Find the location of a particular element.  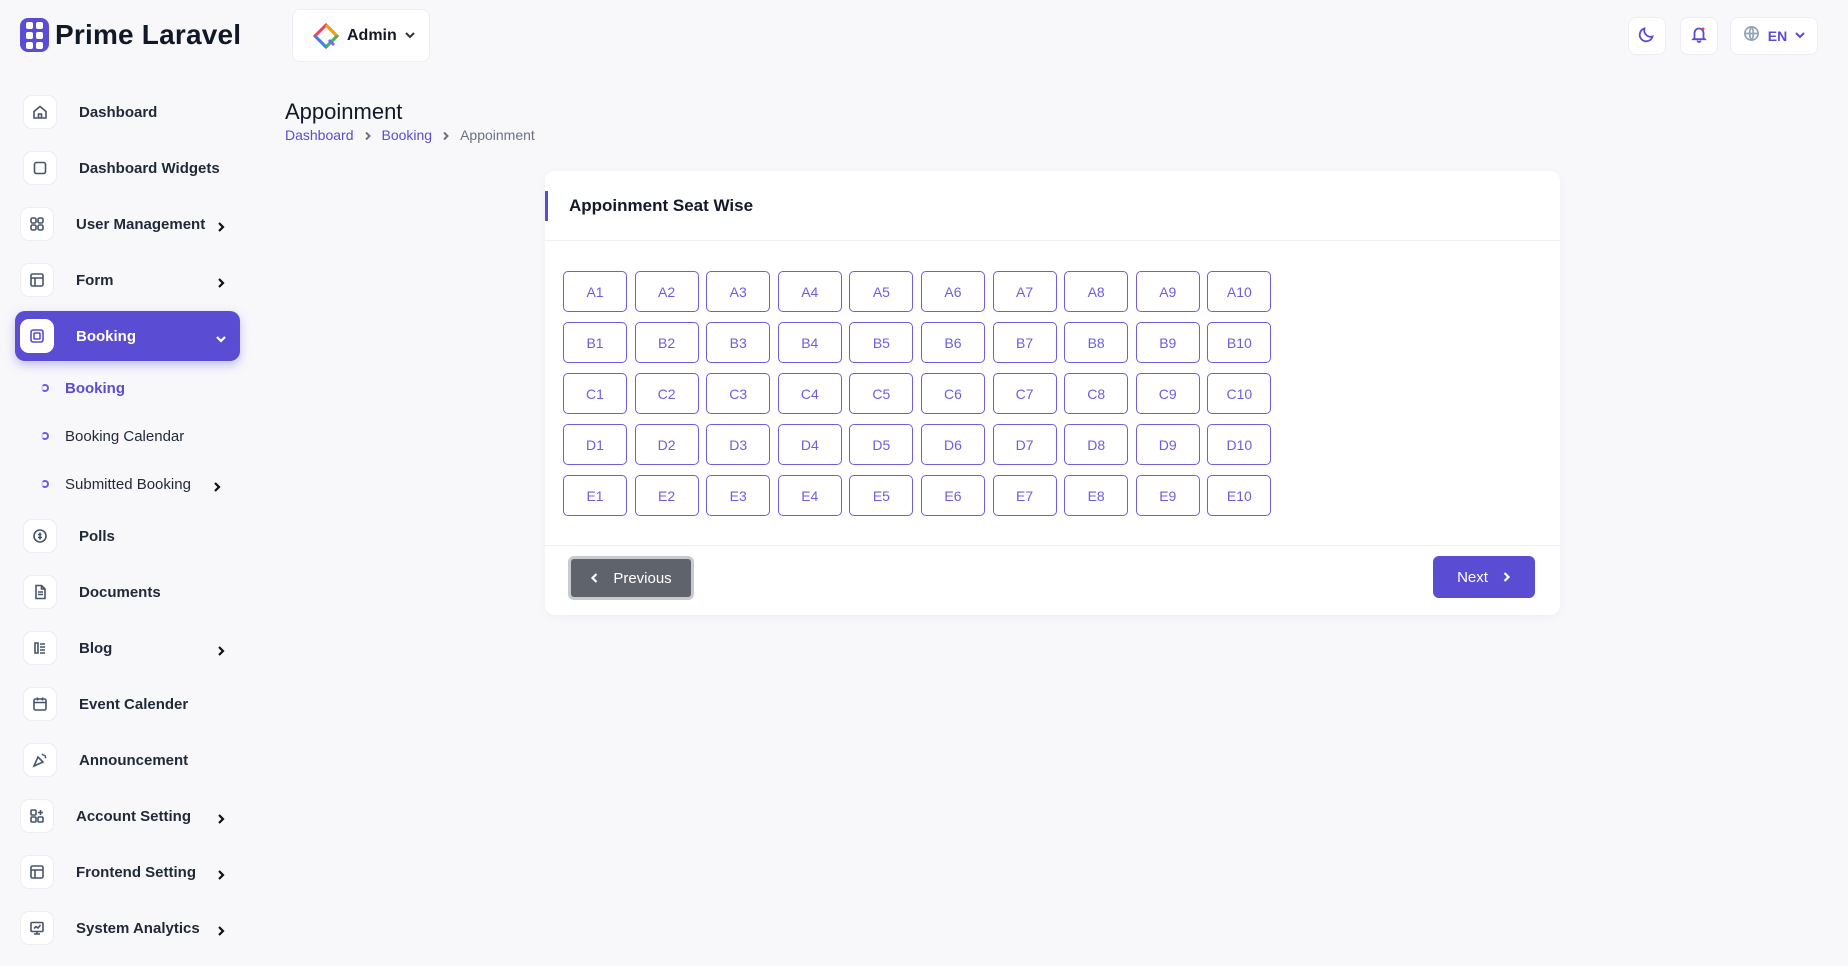

sidebar-item-polls: Polls is located at coordinates (127, 536).